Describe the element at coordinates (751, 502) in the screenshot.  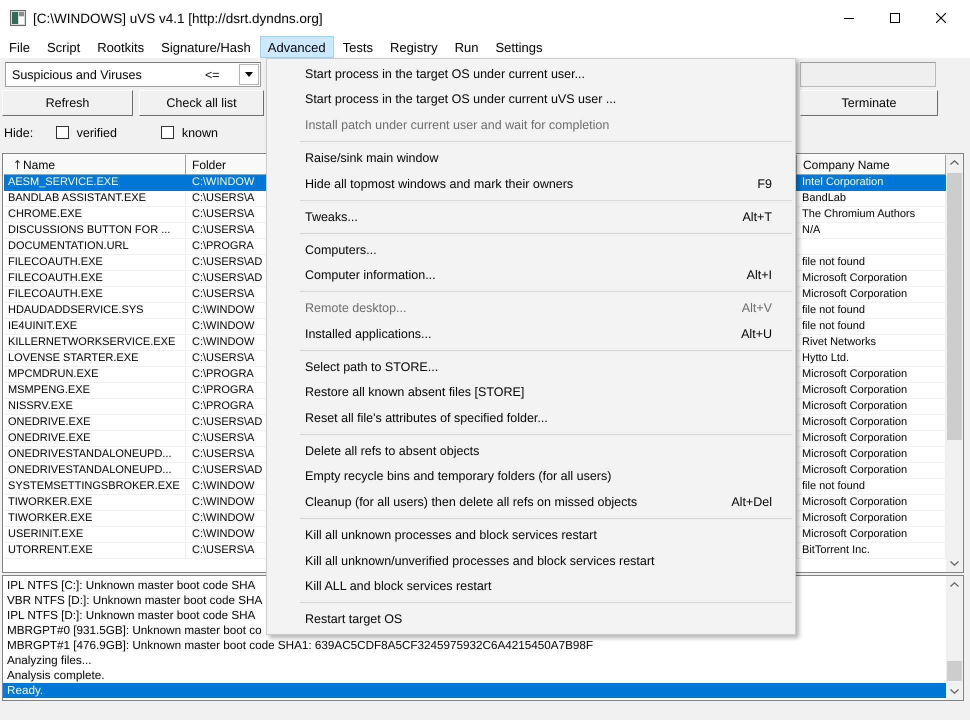
I see `shortcut-label: Alt+Del` at that location.